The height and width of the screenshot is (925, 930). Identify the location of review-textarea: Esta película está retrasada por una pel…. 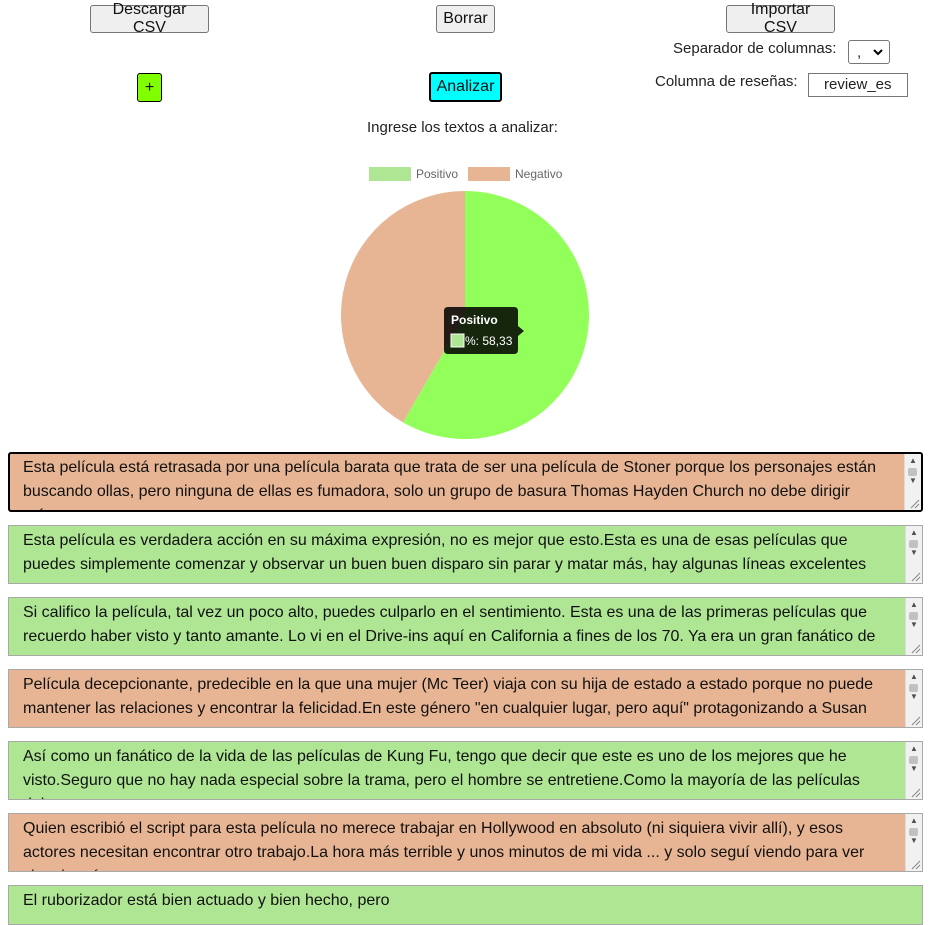
(465, 482).